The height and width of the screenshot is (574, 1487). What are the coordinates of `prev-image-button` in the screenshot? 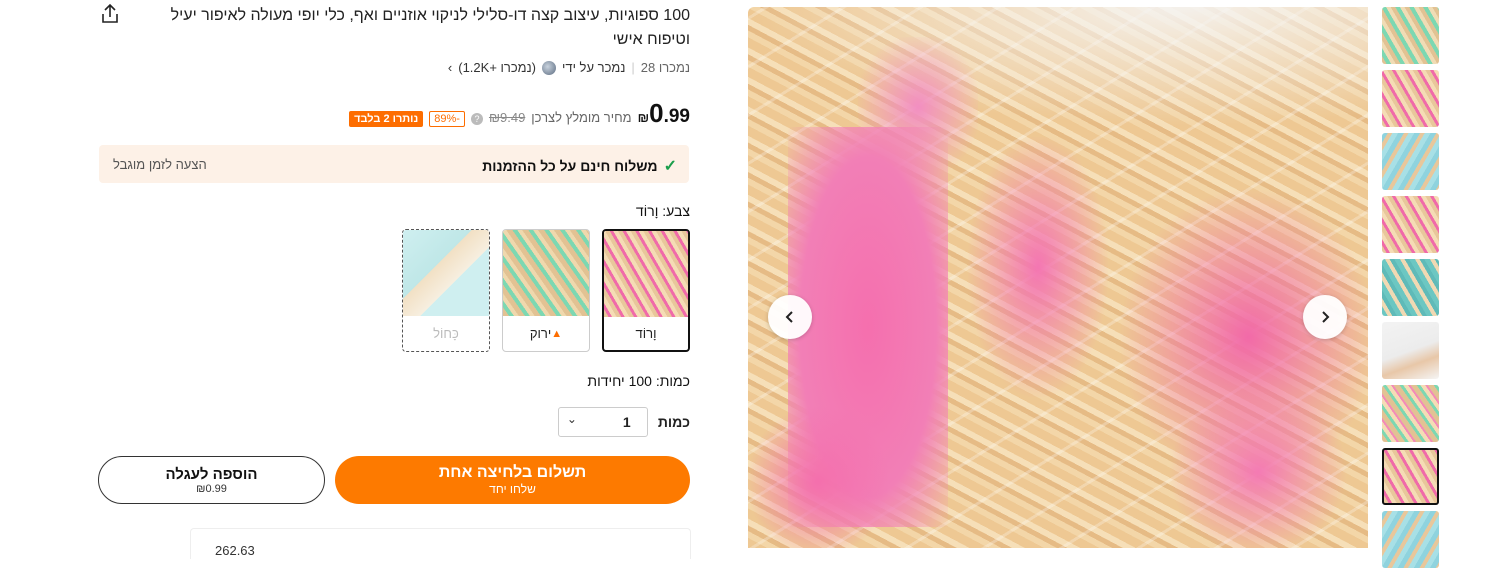 It's located at (790, 317).